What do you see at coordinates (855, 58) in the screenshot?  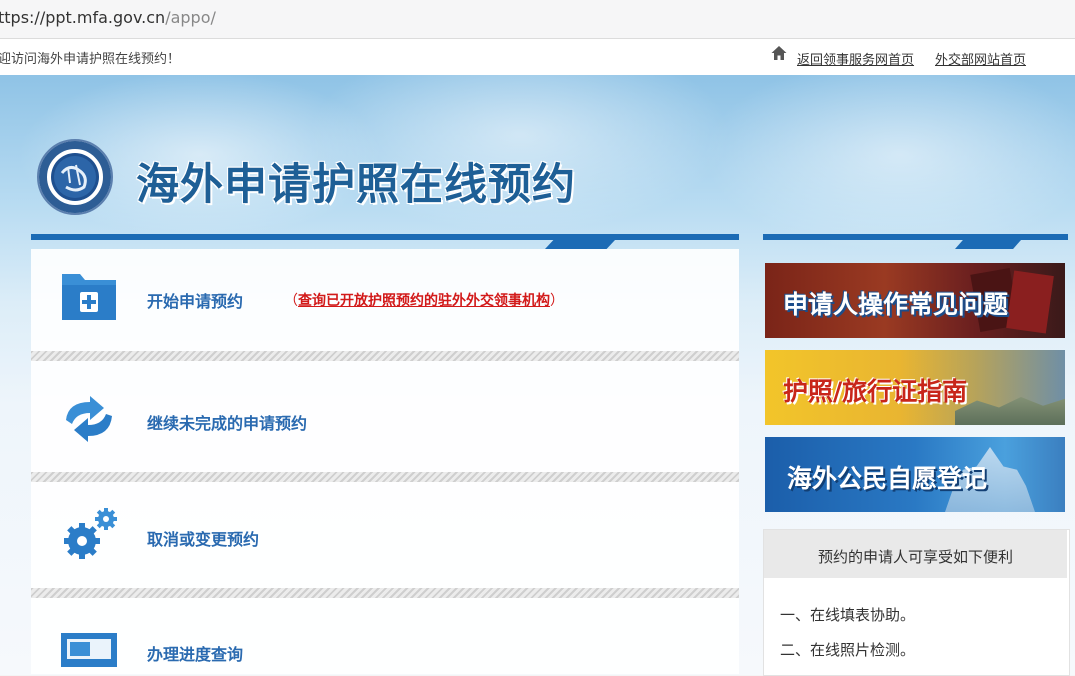 I see `consular-home-link: 返回领事服务网首页` at bounding box center [855, 58].